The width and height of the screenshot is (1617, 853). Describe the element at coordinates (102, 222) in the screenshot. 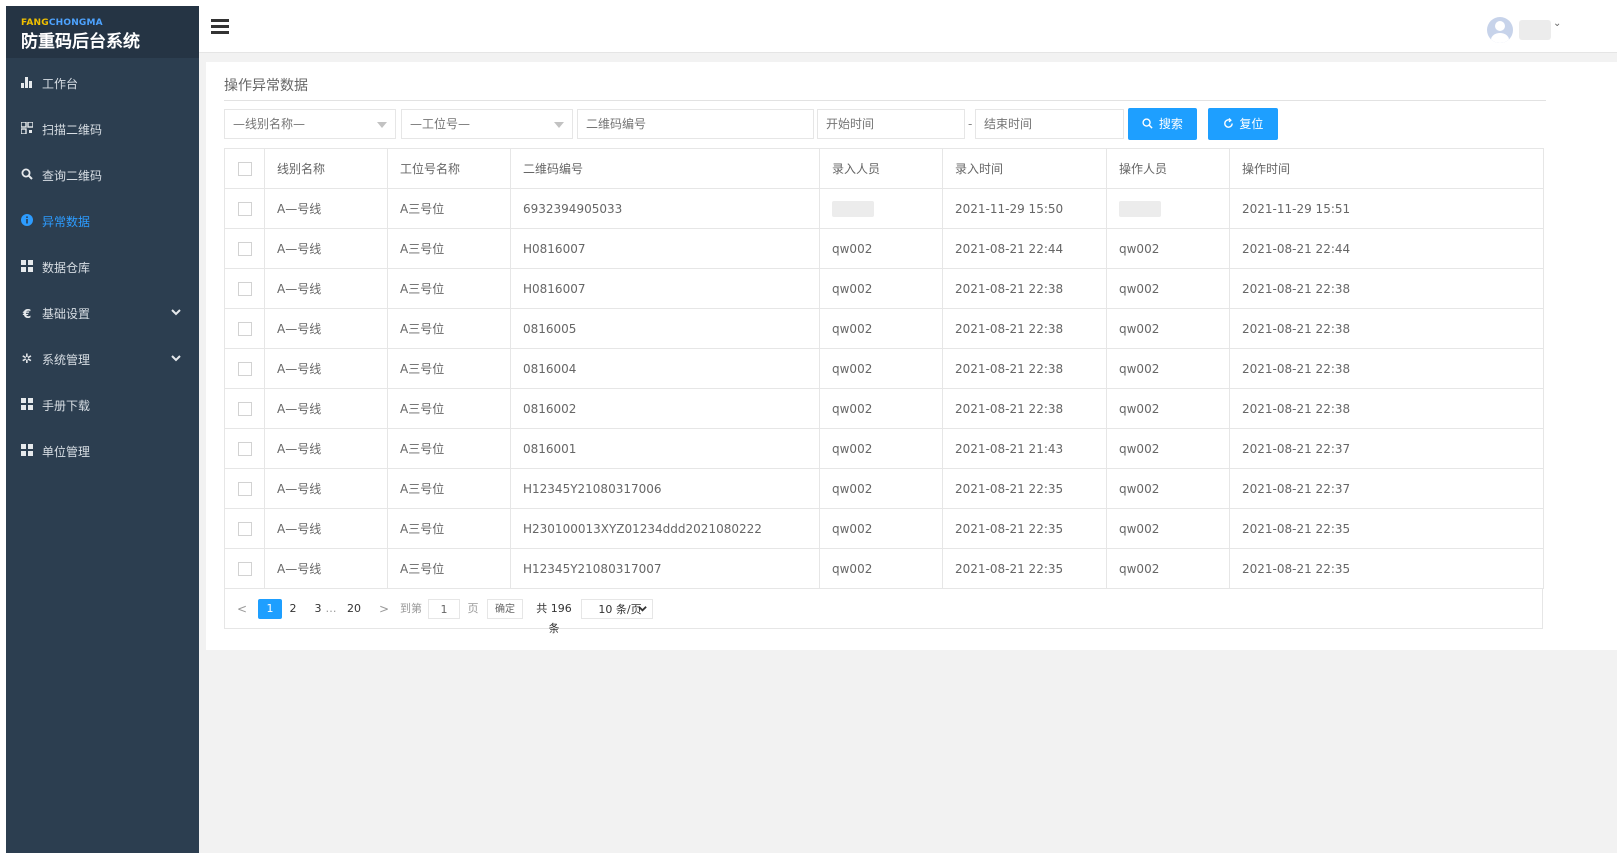

I see `sidebar-item-abnormal-data: 异常数据` at that location.